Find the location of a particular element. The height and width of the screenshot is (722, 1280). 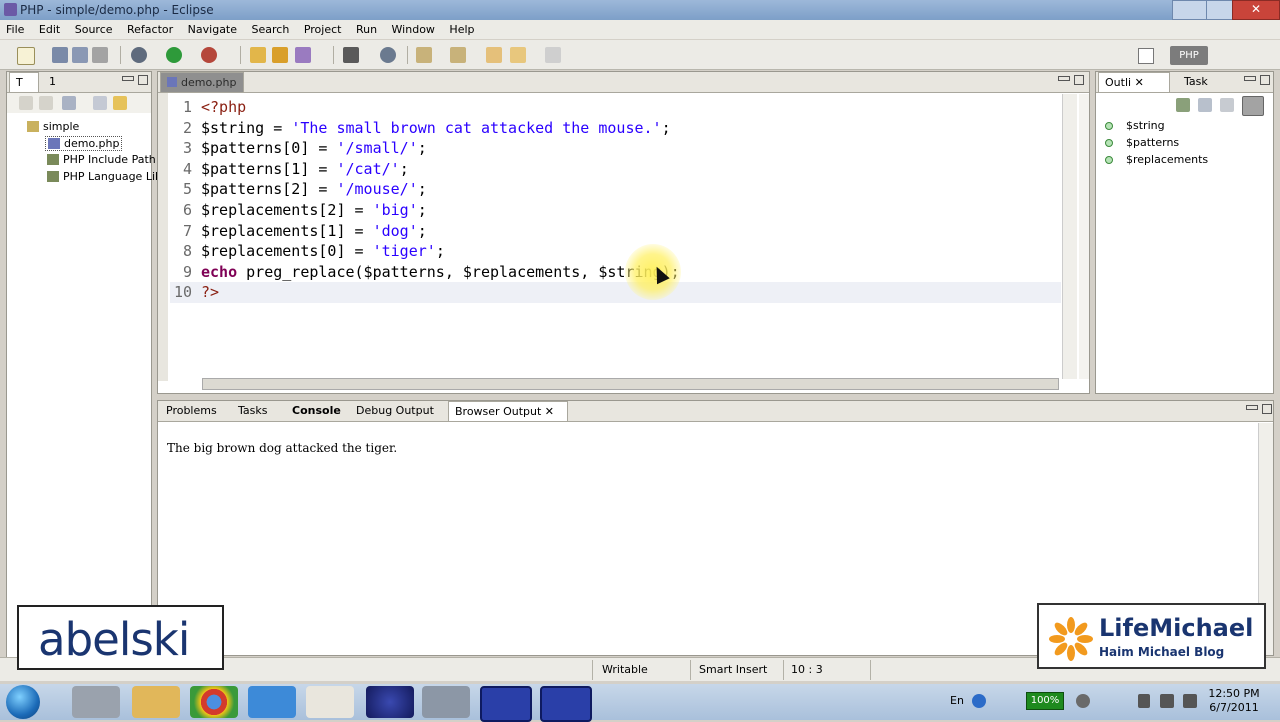

tab-explorer: T is located at coordinates (24, 82).